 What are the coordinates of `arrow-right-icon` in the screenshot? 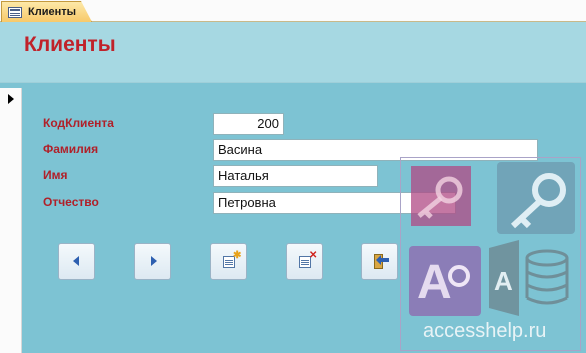 It's located at (154, 261).